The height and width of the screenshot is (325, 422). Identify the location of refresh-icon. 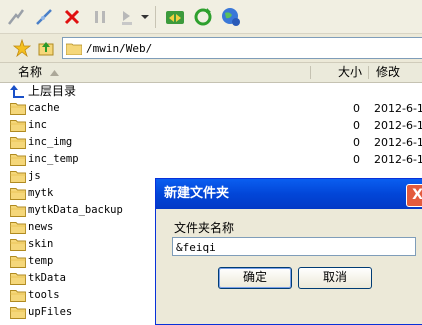
(203, 17).